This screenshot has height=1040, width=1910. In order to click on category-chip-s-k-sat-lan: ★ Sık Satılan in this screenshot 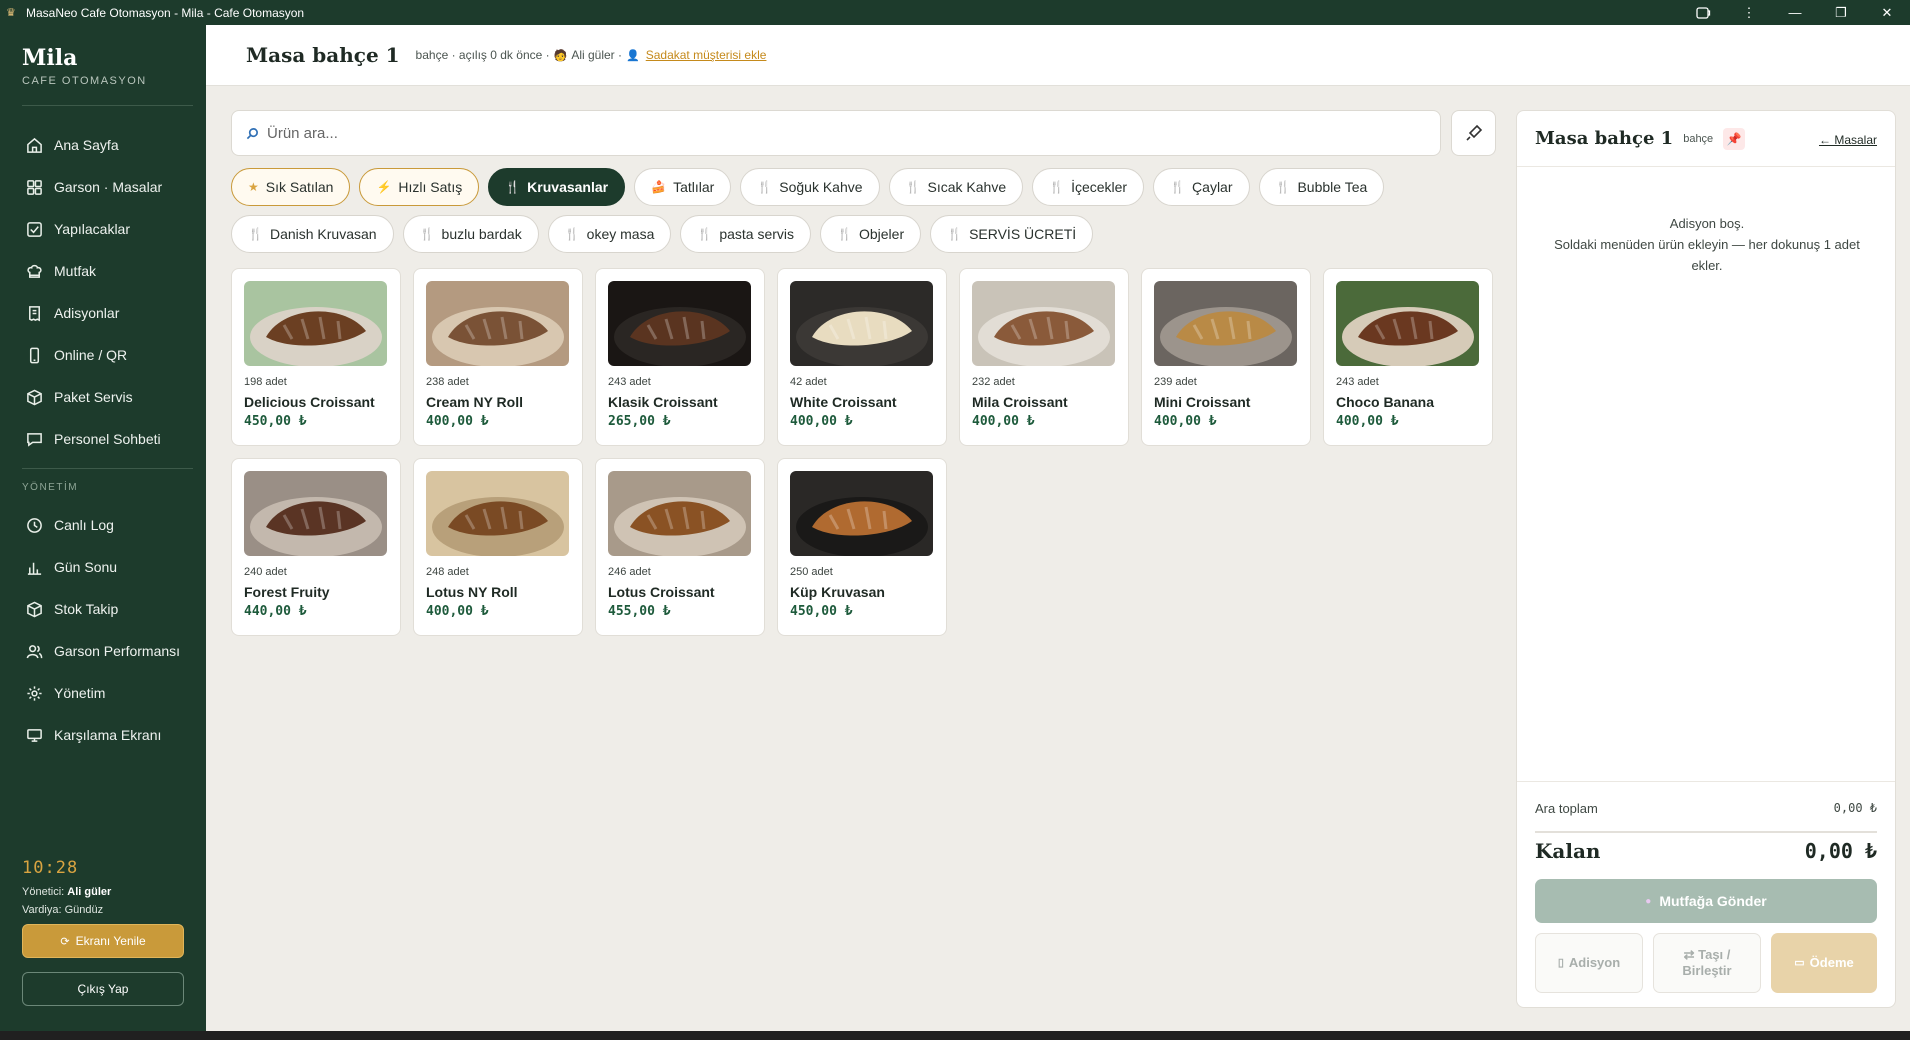, I will do `click(291, 187)`.